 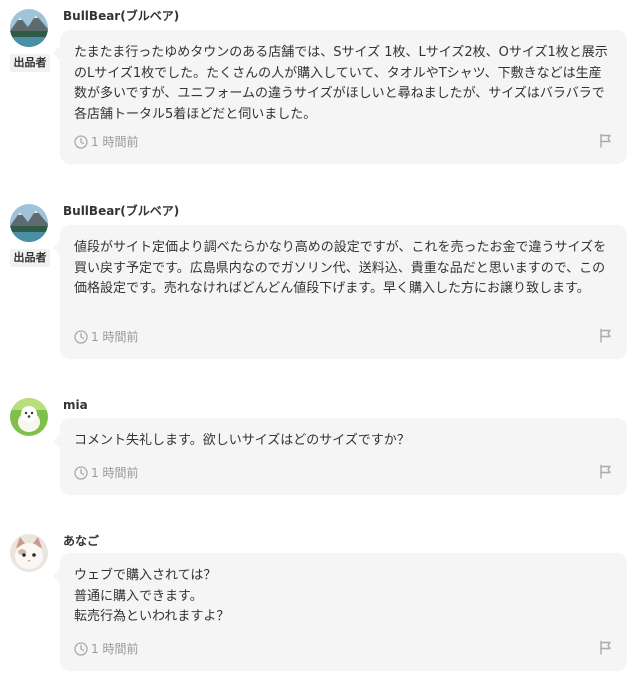 What do you see at coordinates (152, 596) in the screenshot?
I see `comment-text: ウェブで購入されては？ 普通に購入できます。 転売行為といわれますよ？` at bounding box center [152, 596].